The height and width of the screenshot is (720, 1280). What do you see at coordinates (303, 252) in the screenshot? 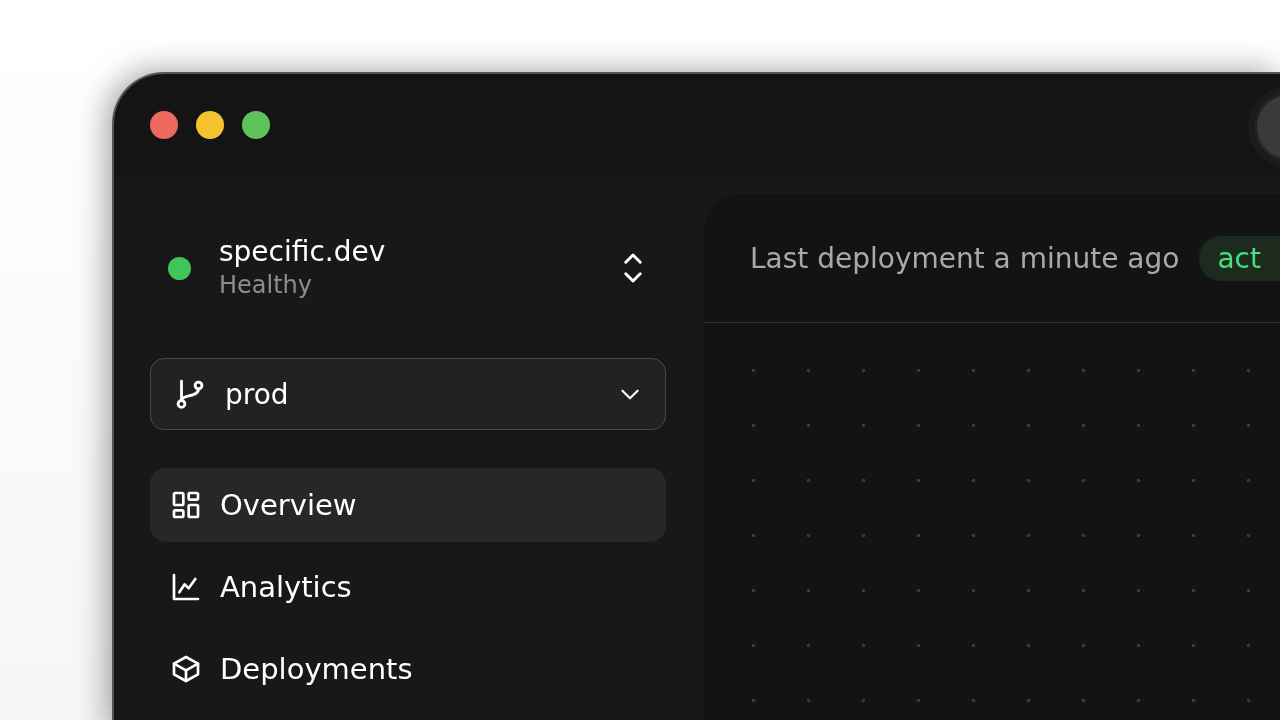
I see `project-name: specific.dev` at bounding box center [303, 252].